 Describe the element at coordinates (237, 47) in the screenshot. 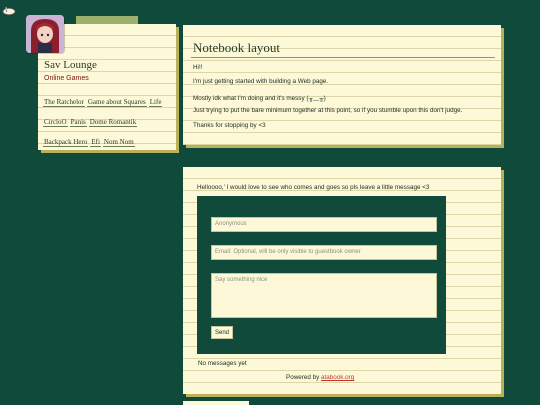

I see `page-title: Notebook layout` at that location.